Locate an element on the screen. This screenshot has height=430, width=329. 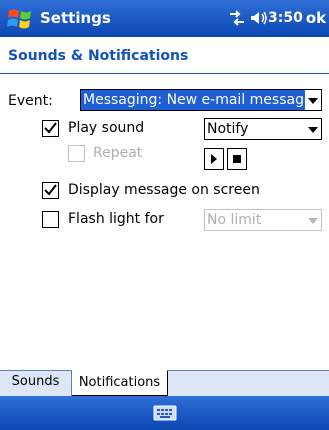
tab-strip: Sounds Notifications is located at coordinates (164, 383).